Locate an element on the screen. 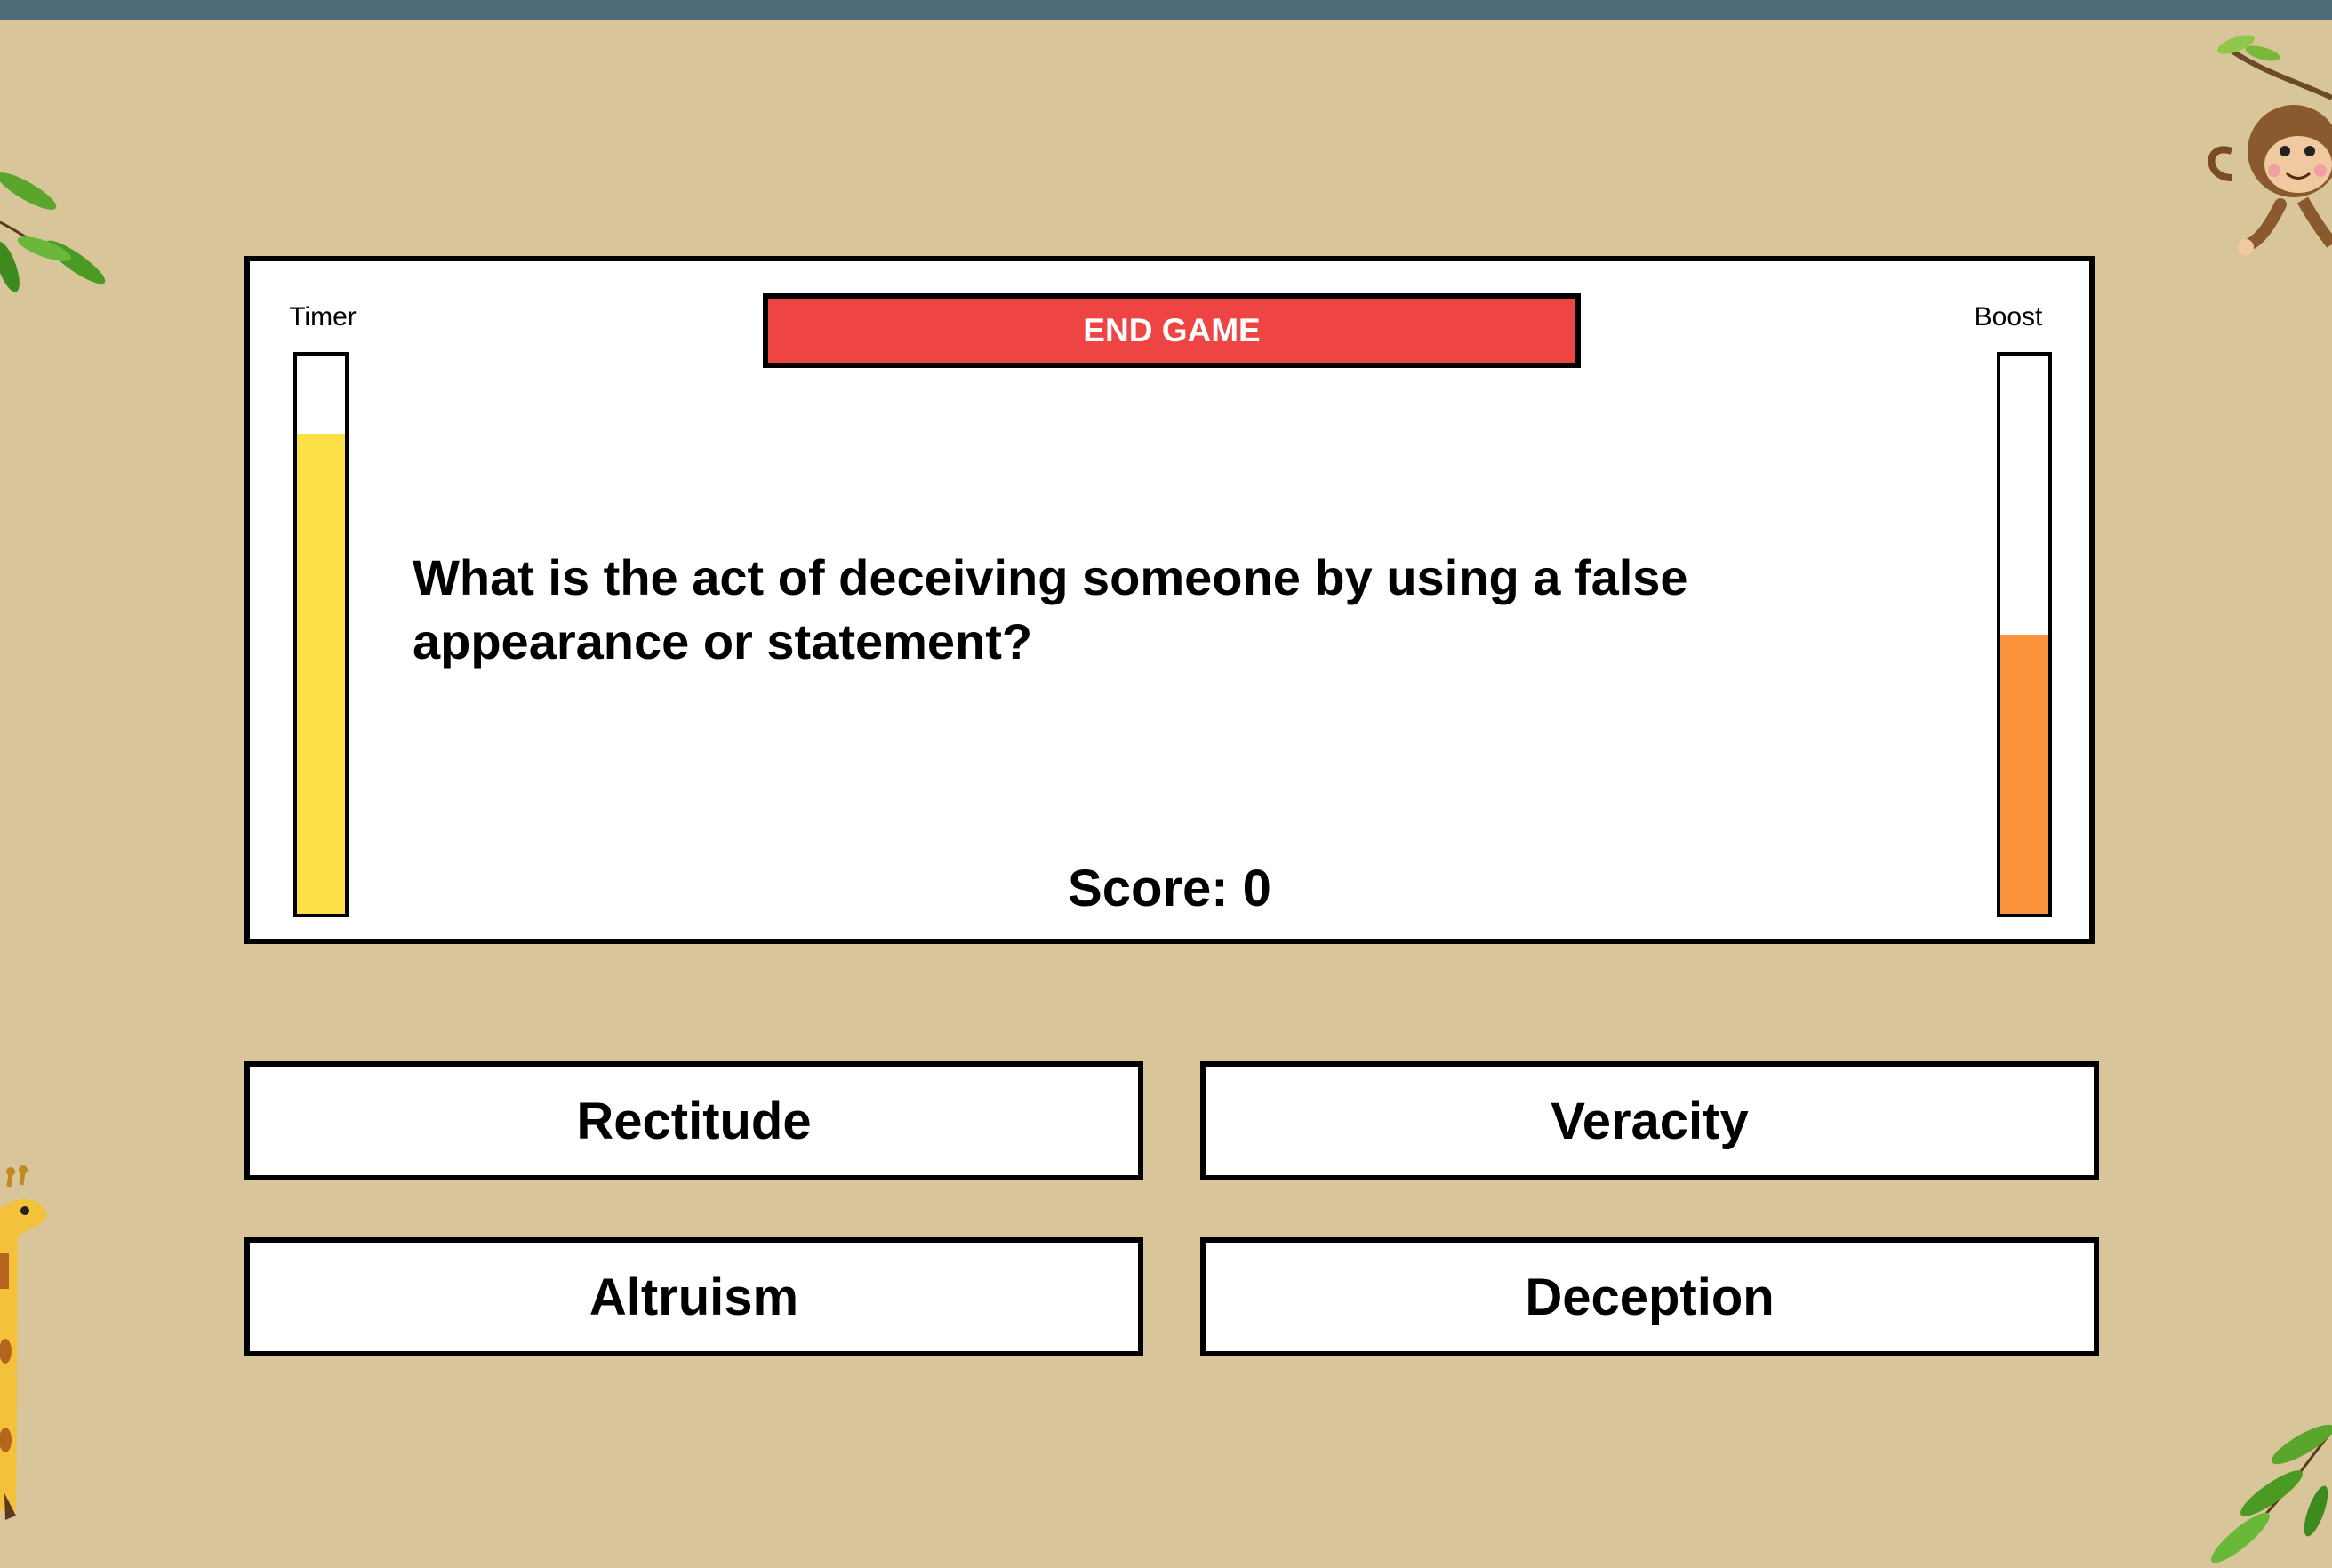 Image resolution: width=2332 pixels, height=1568 pixels. answer-button-1: Rectitude is located at coordinates (693, 1120).